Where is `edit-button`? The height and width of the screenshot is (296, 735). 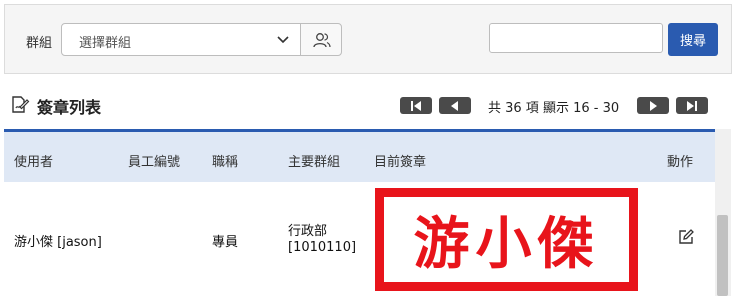 edit-button is located at coordinates (686, 238).